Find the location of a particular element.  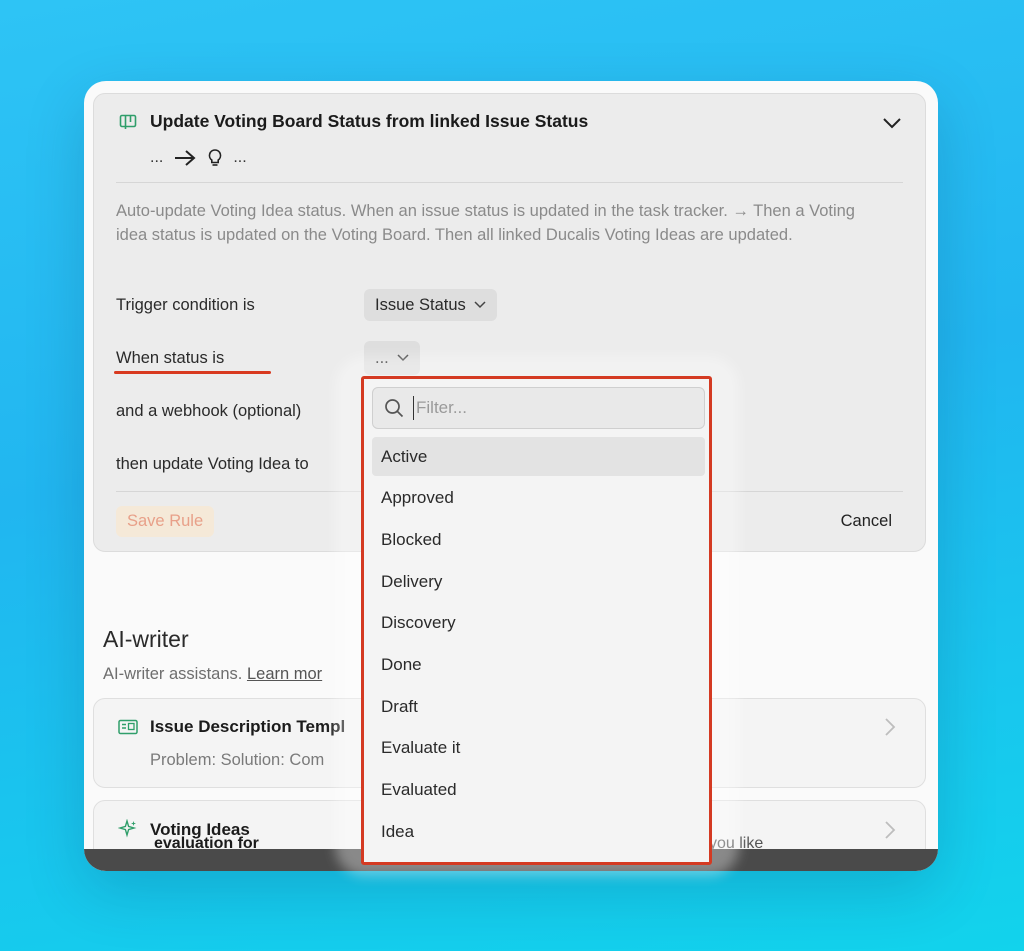

trigger-condition-value: Issue Status is located at coordinates (420, 304).